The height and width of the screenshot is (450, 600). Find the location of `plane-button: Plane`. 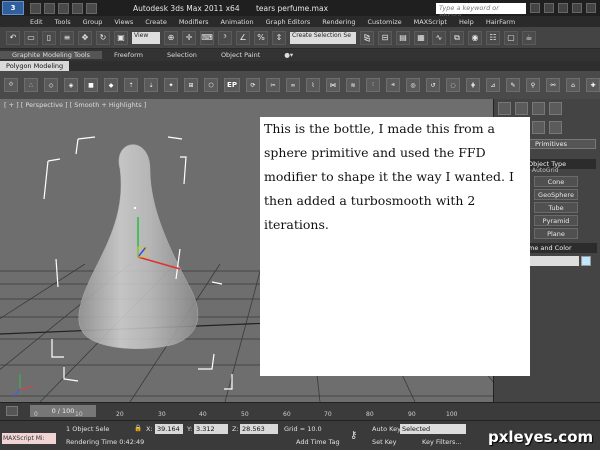

plane-button: Plane is located at coordinates (556, 233).